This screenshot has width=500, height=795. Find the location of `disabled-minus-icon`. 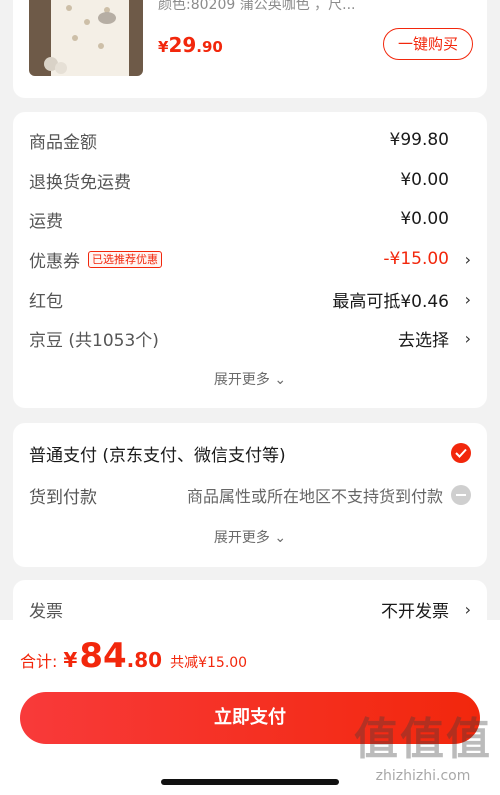

disabled-minus-icon is located at coordinates (461, 495).